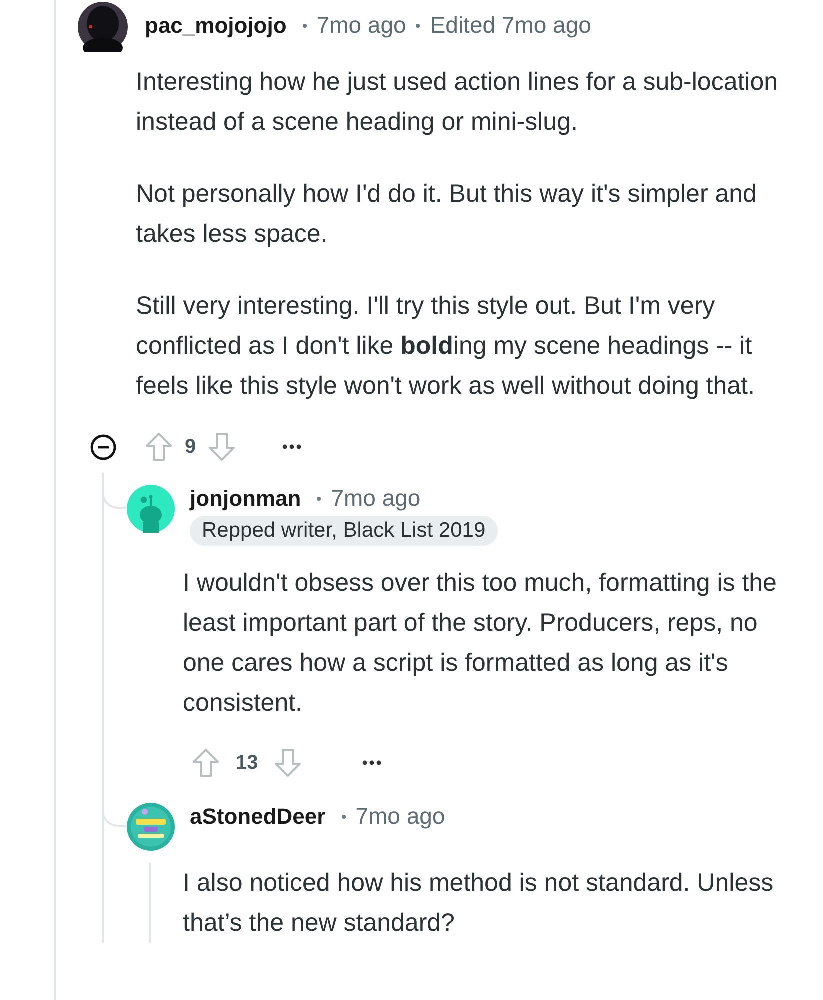 The width and height of the screenshot is (823, 1000). I want to click on user-flair: Repped writer, Black List 2019, so click(344, 531).